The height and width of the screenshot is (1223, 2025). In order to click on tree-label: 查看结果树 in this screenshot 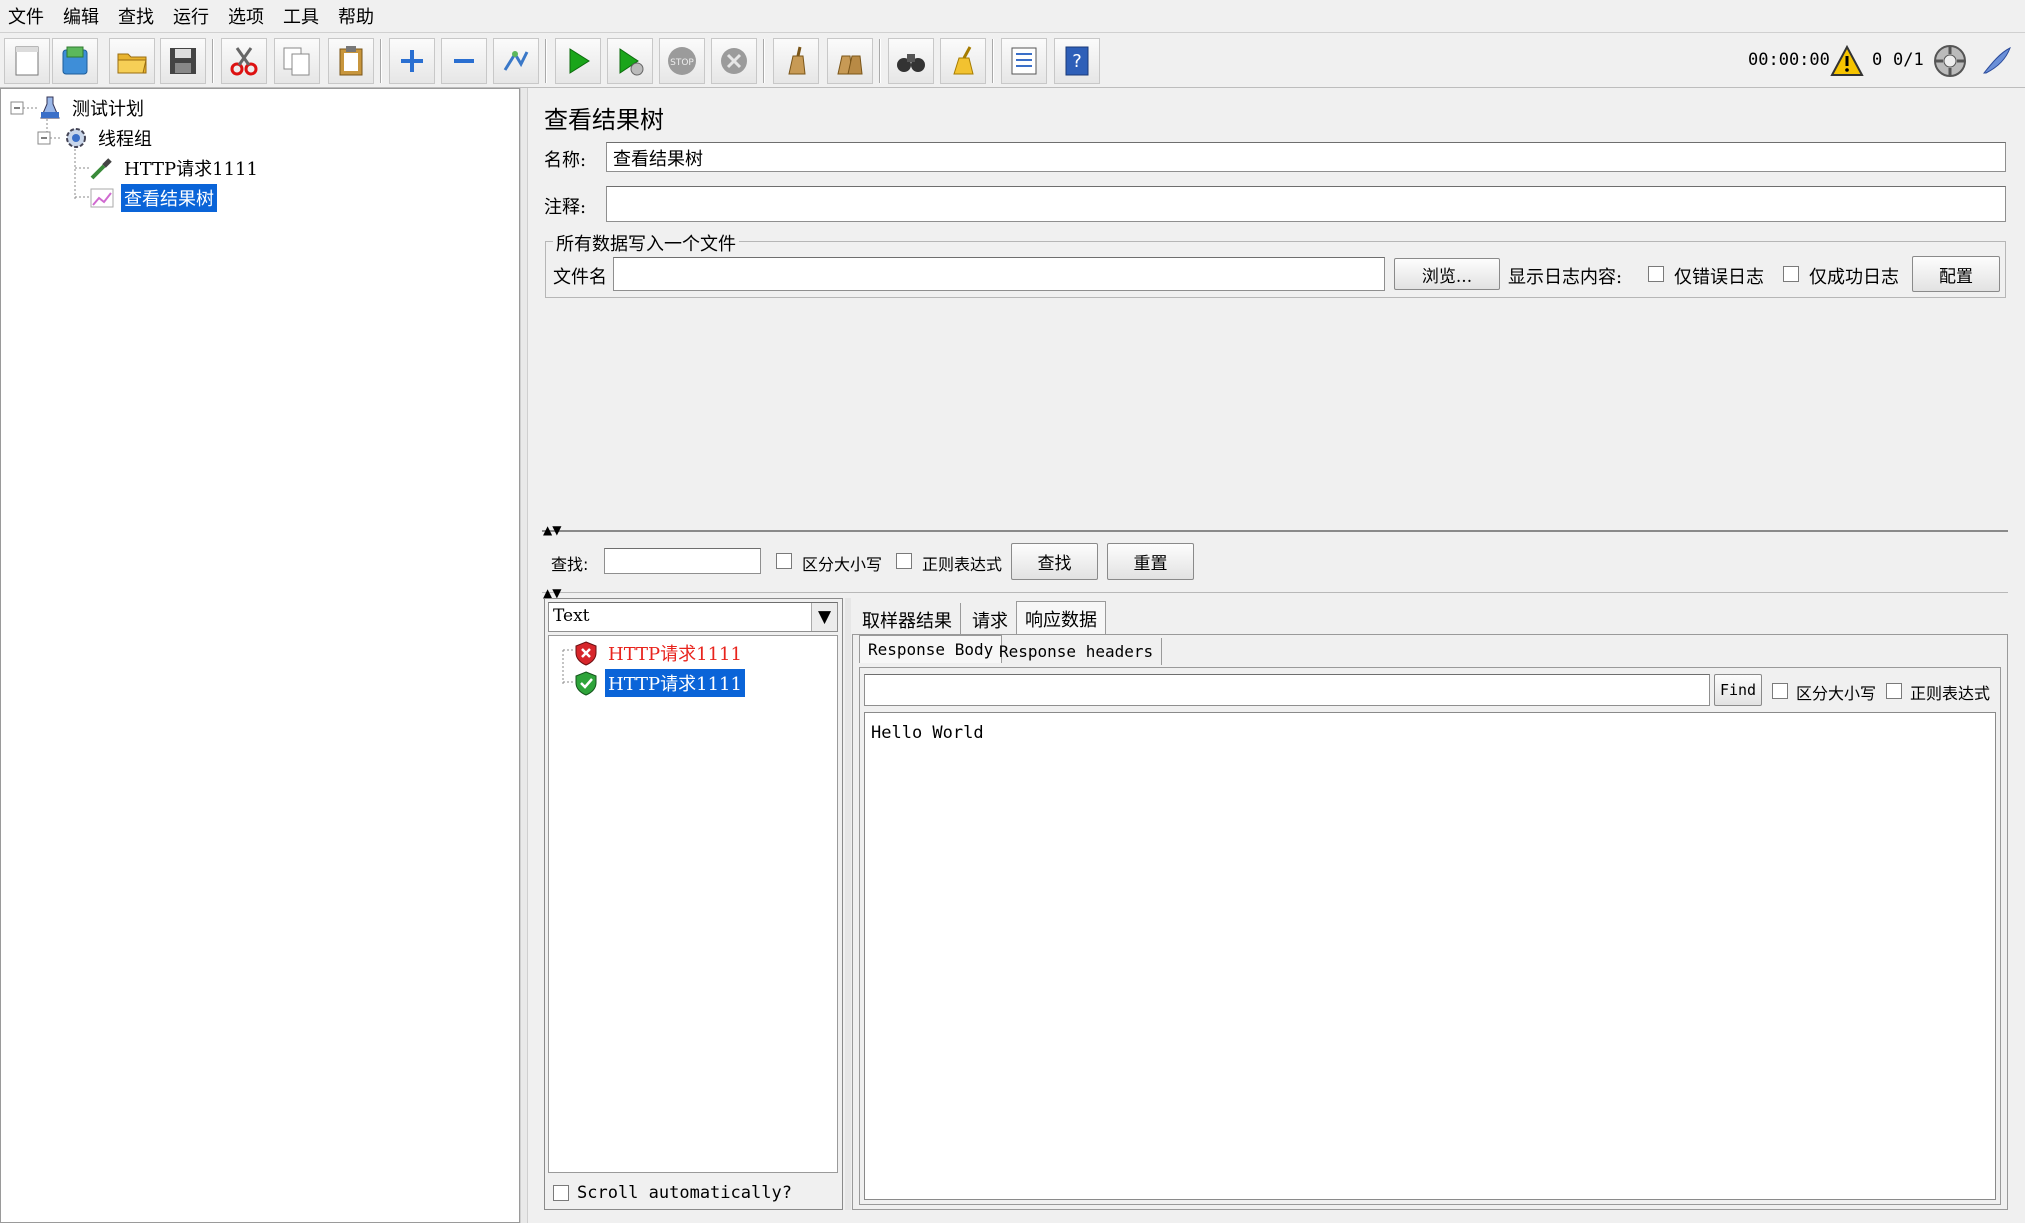, I will do `click(169, 198)`.